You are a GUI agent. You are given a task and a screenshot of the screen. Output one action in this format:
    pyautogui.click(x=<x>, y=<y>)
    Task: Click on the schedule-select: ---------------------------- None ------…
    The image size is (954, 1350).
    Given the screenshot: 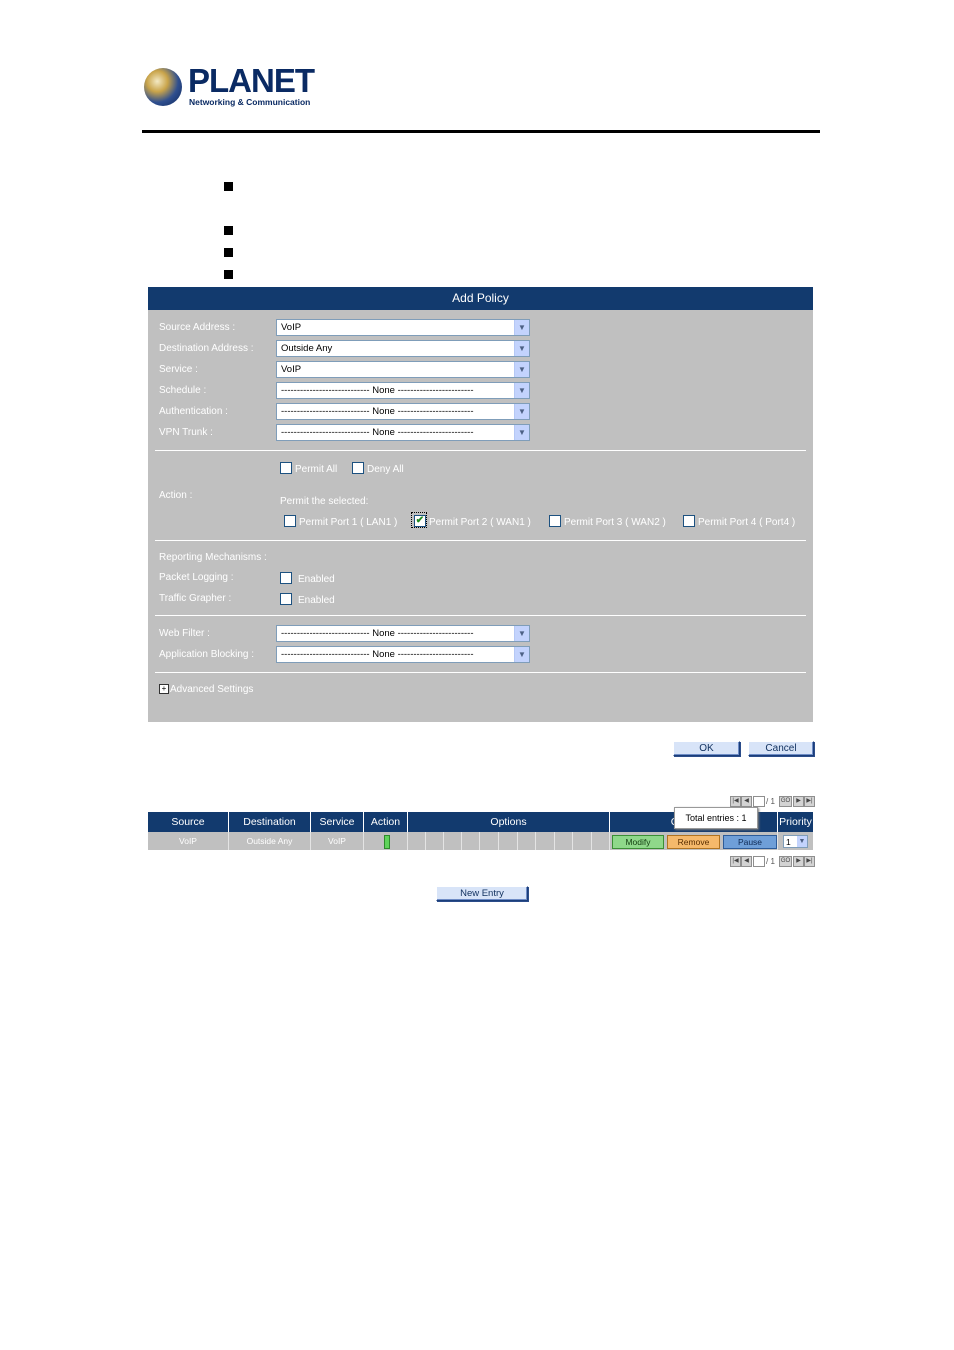 What is the action you would take?
    pyautogui.click(x=403, y=390)
    